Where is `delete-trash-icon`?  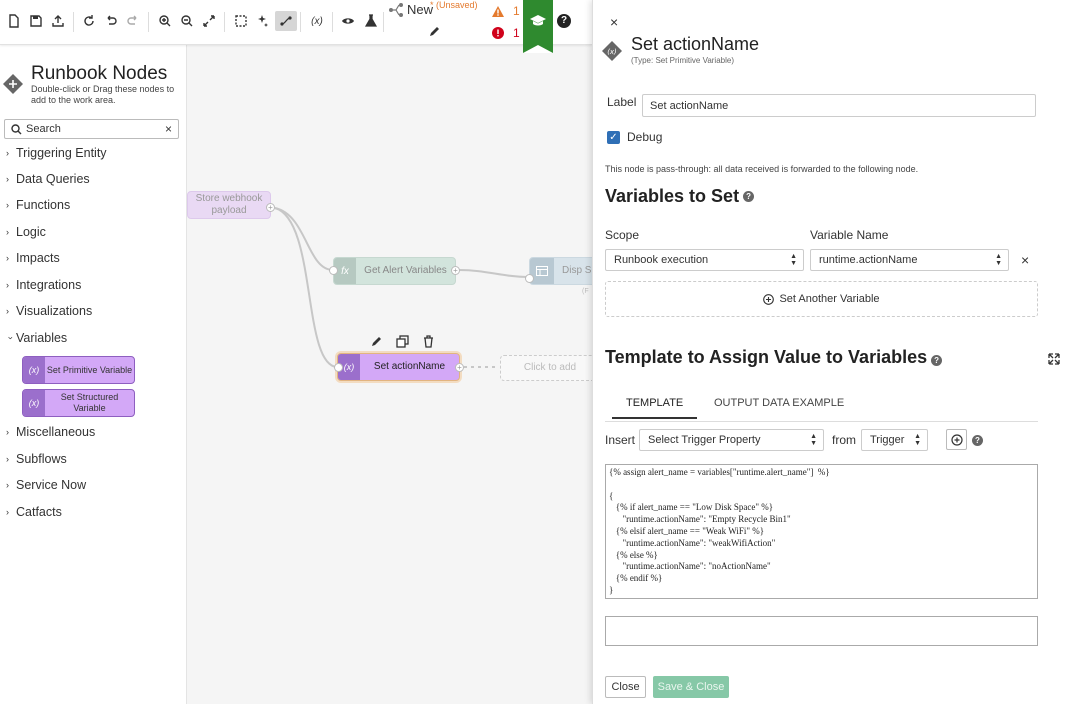
delete-trash-icon is located at coordinates (428, 341).